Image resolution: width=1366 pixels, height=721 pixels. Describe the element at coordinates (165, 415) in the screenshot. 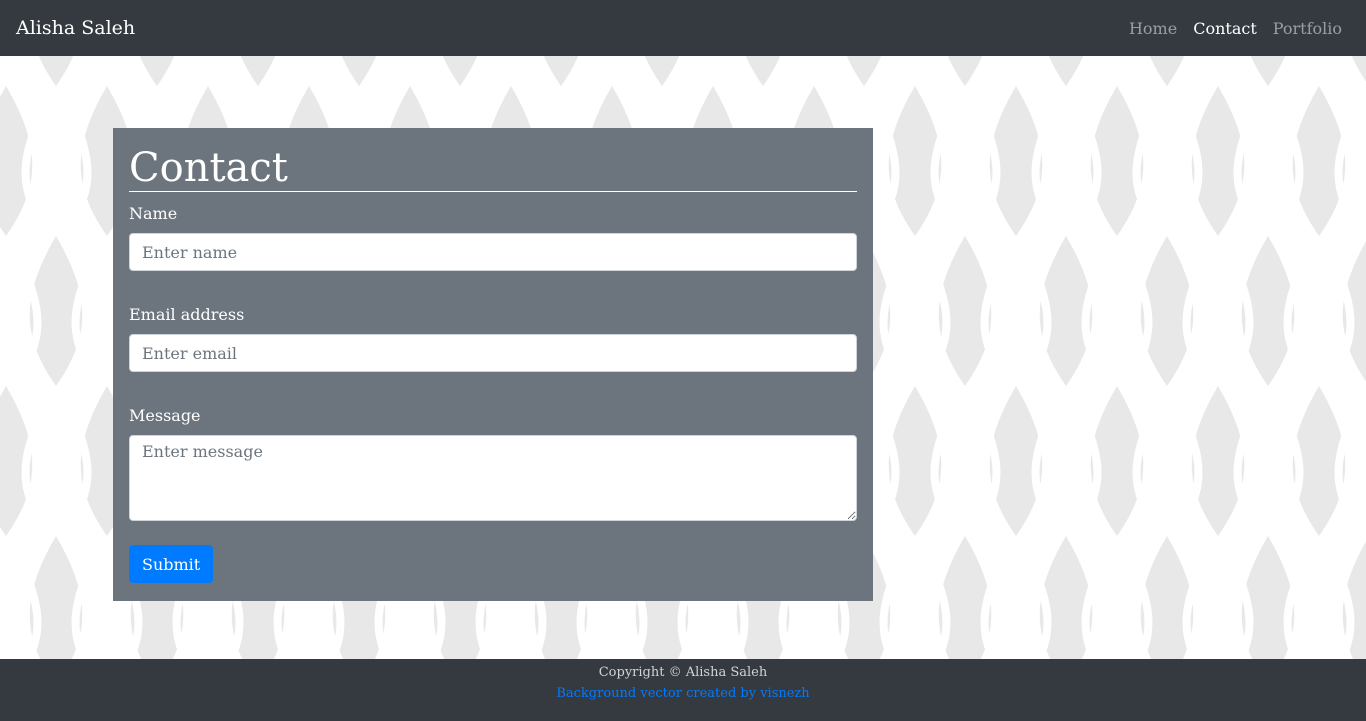

I see `message-label: Message` at that location.